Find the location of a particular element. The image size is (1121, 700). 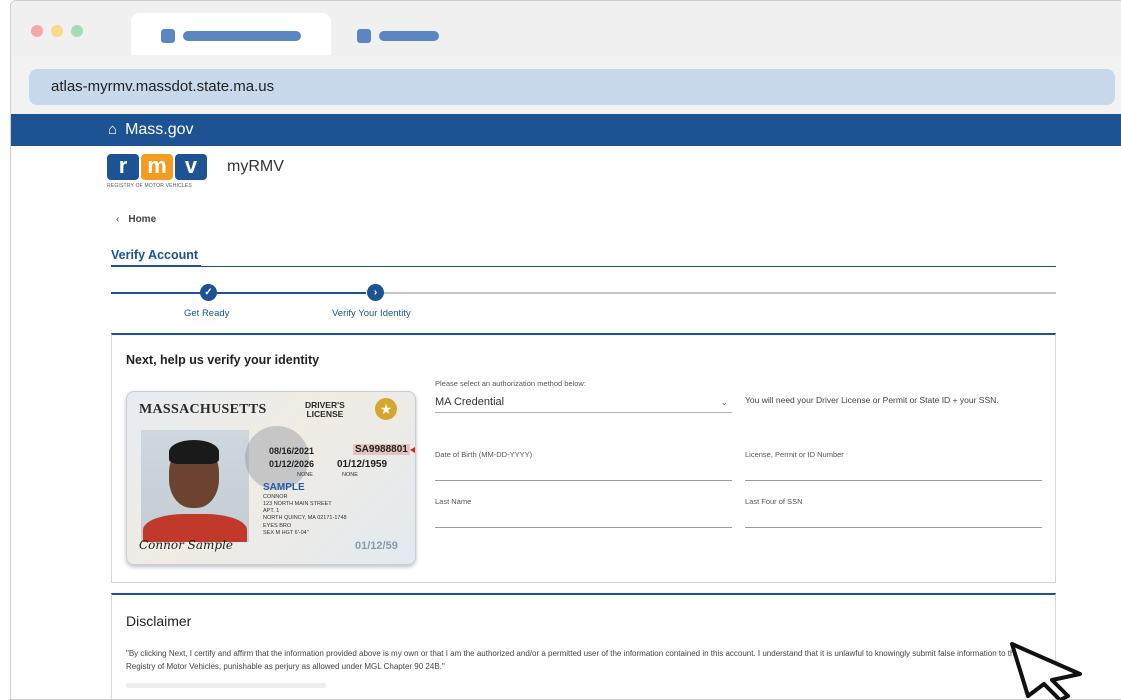

last-name-field: Last Name is located at coordinates (583, 509).